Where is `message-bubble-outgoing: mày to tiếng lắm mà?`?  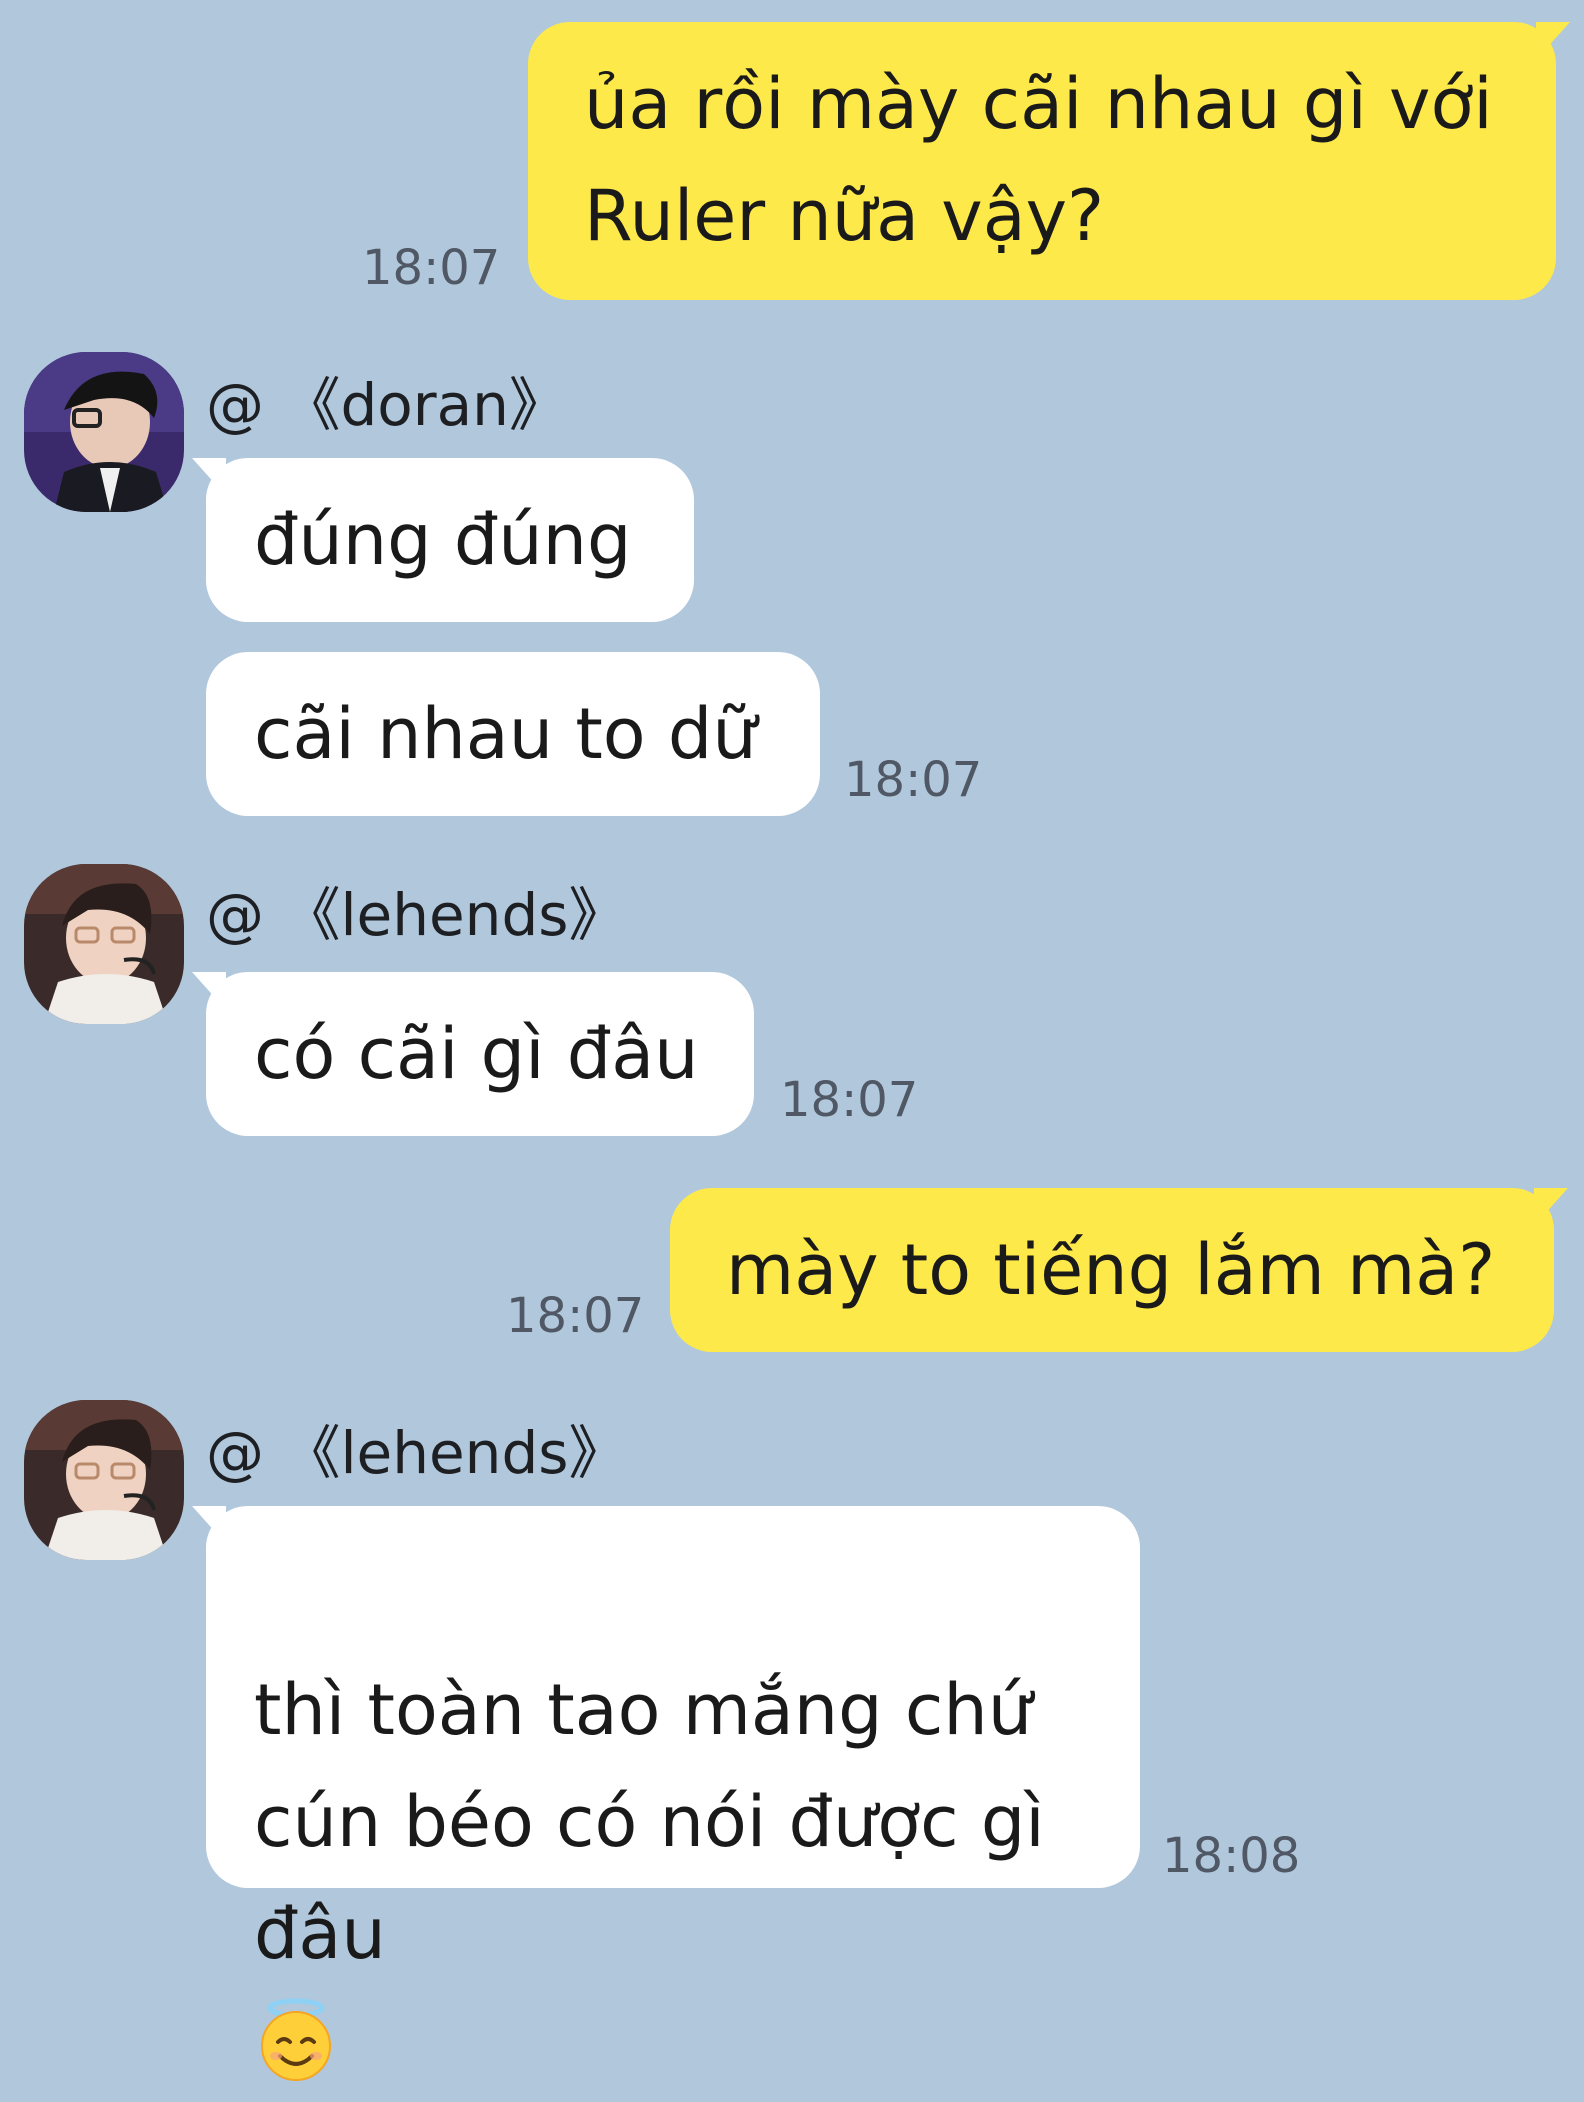 message-bubble-outgoing: mày to tiếng lắm mà? is located at coordinates (1119, 1270).